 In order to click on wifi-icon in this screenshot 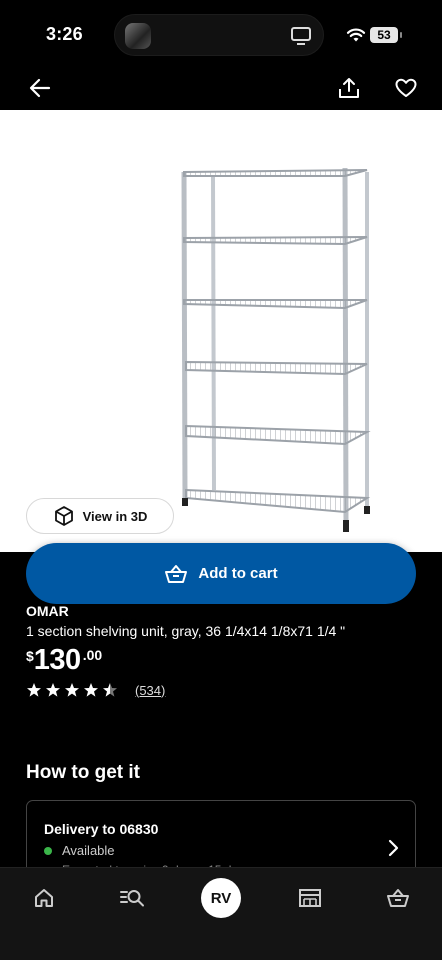, I will do `click(356, 35)`.